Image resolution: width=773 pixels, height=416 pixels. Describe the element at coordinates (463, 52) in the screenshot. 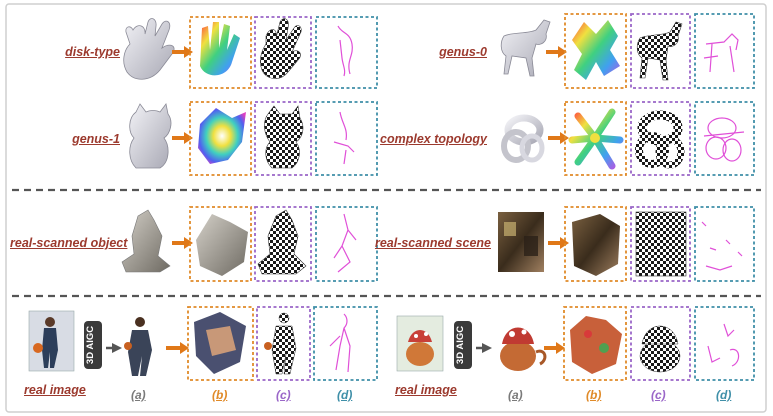

I see `label-genus-0: genus-0` at that location.